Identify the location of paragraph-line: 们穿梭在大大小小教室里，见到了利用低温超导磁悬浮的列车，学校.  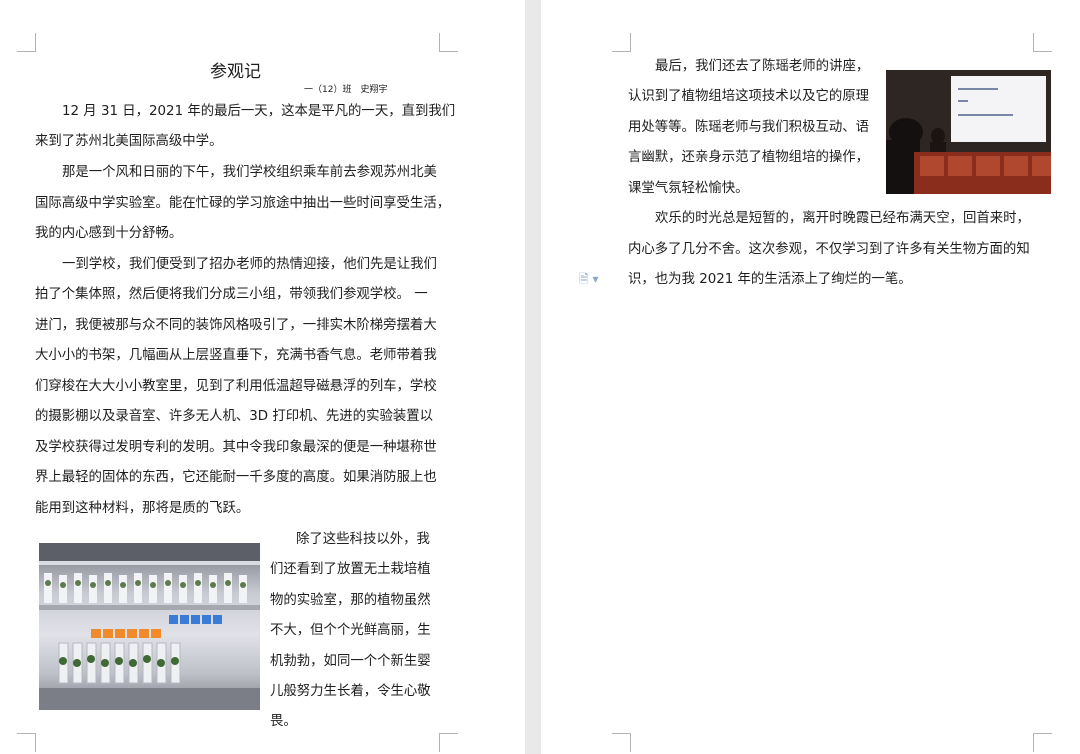
(236, 386).